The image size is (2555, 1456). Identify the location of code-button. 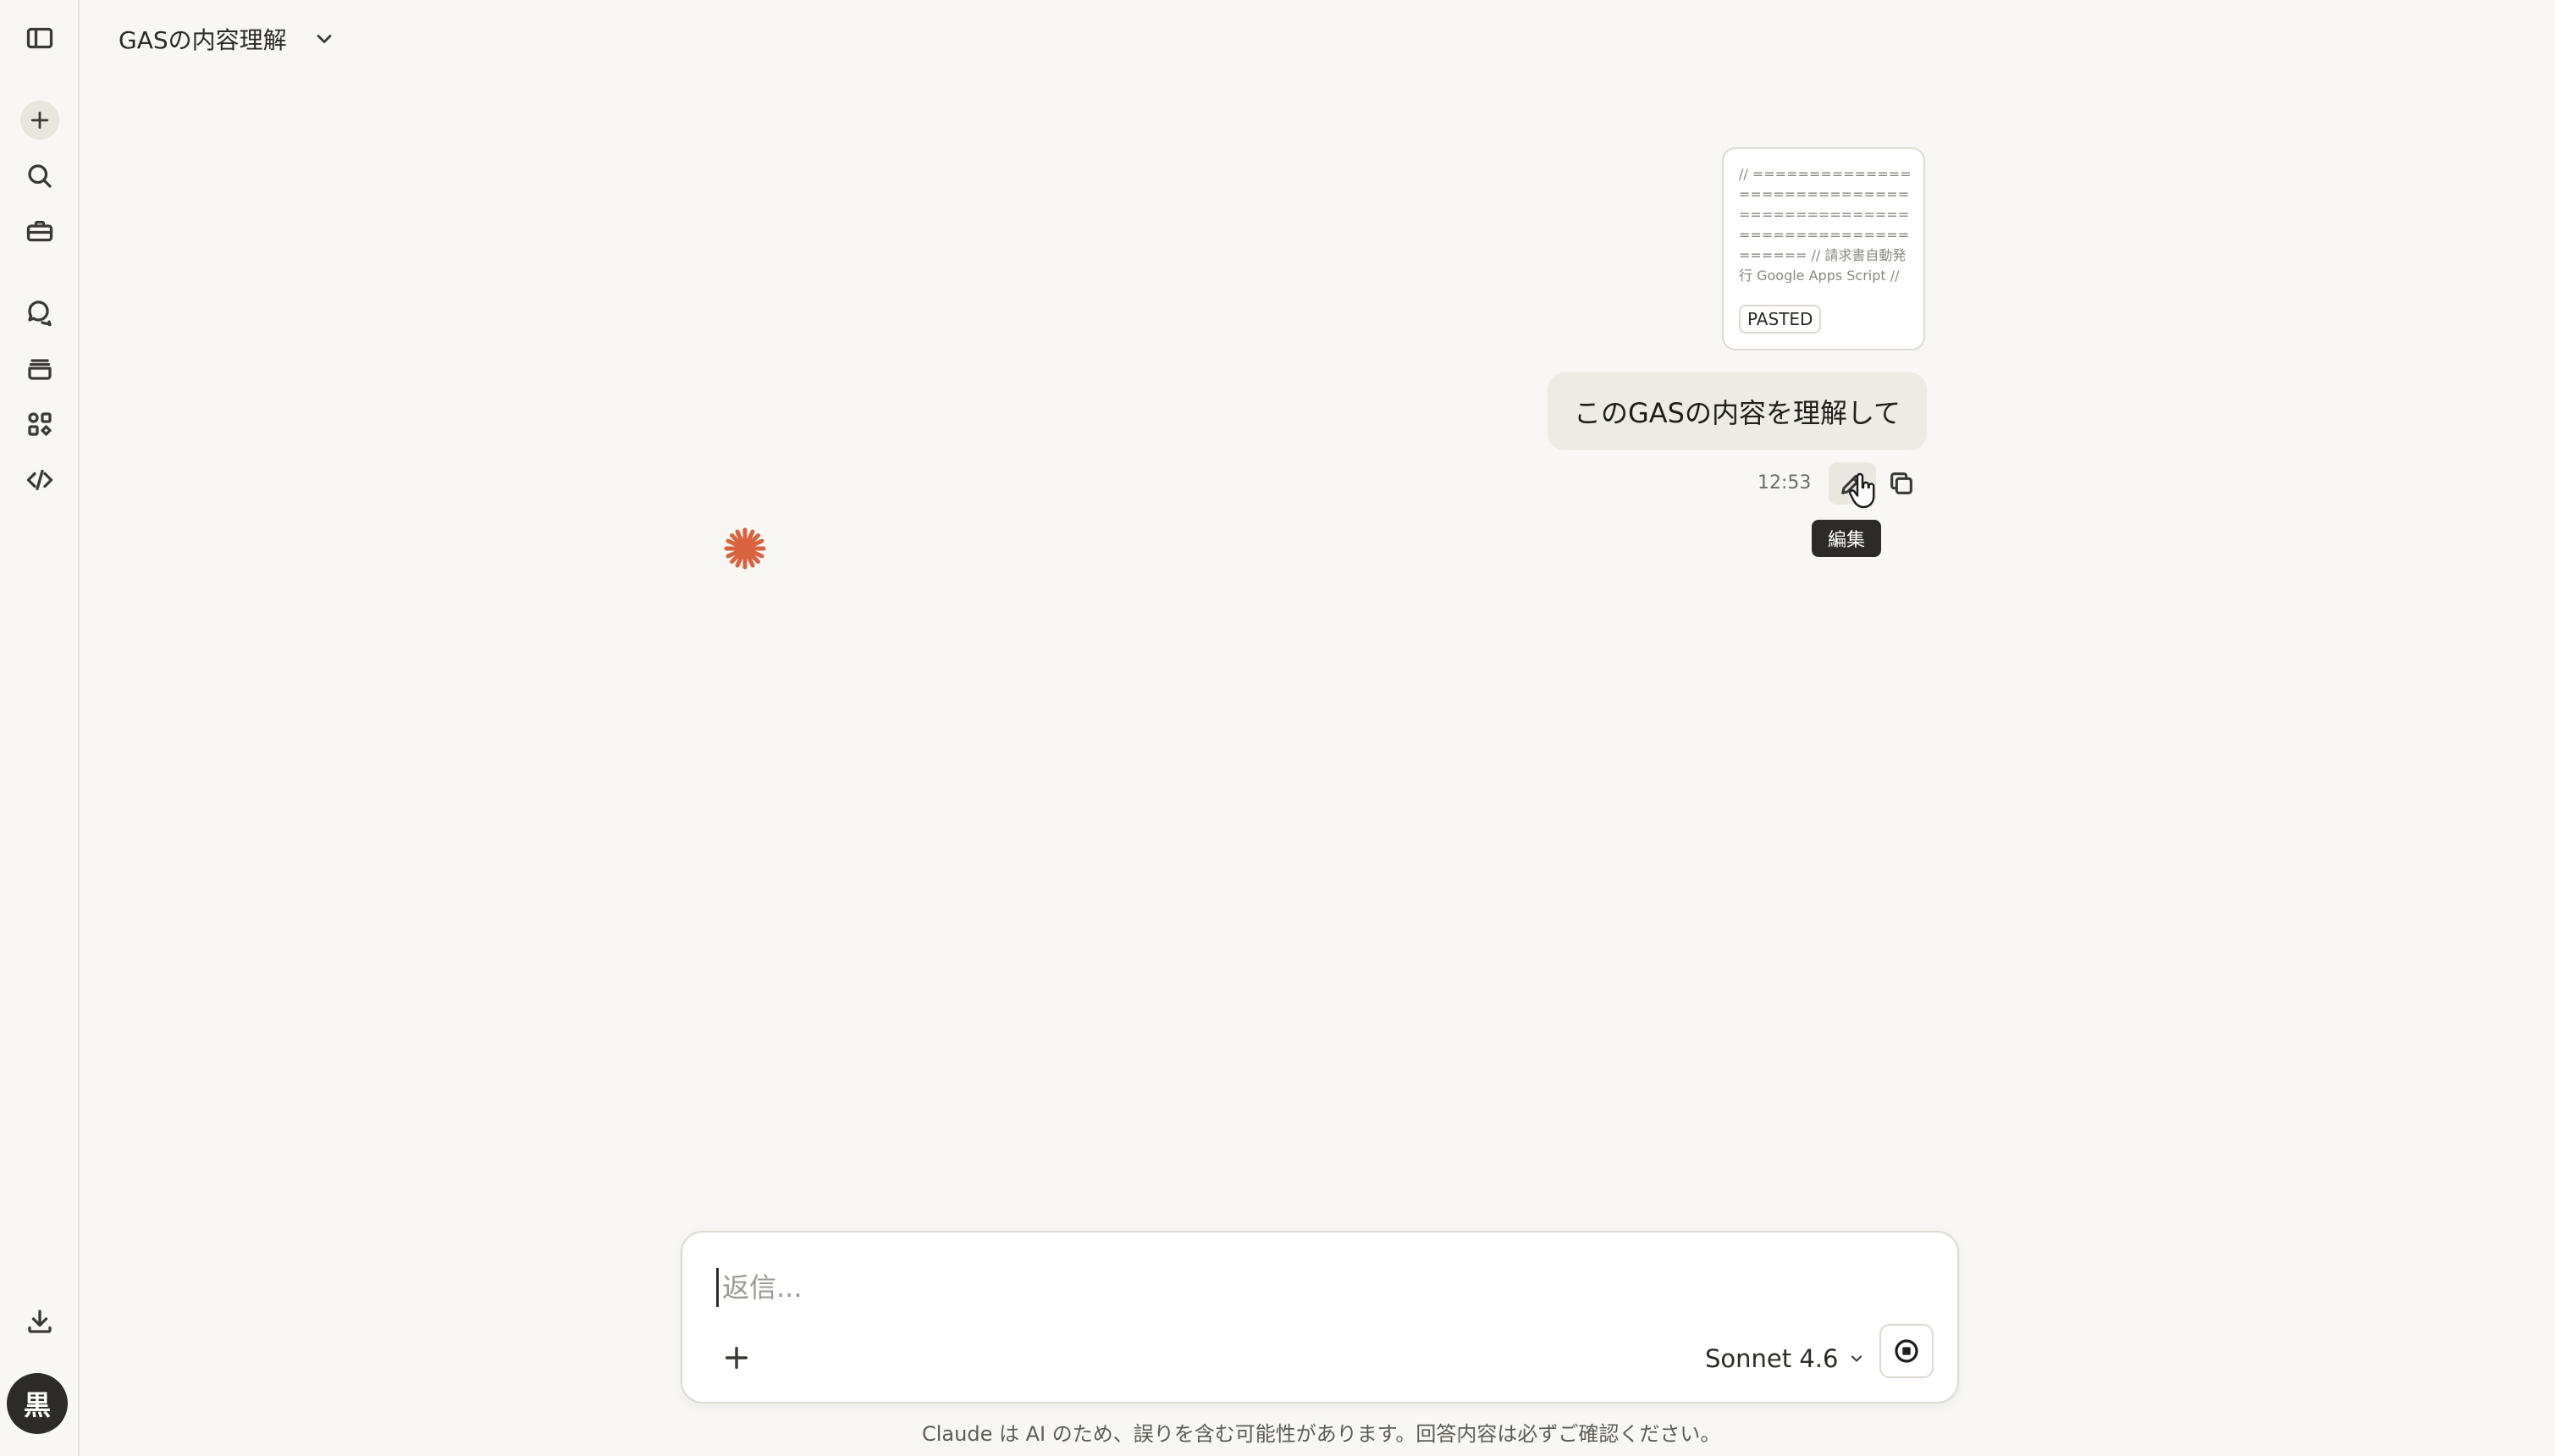
(40, 480).